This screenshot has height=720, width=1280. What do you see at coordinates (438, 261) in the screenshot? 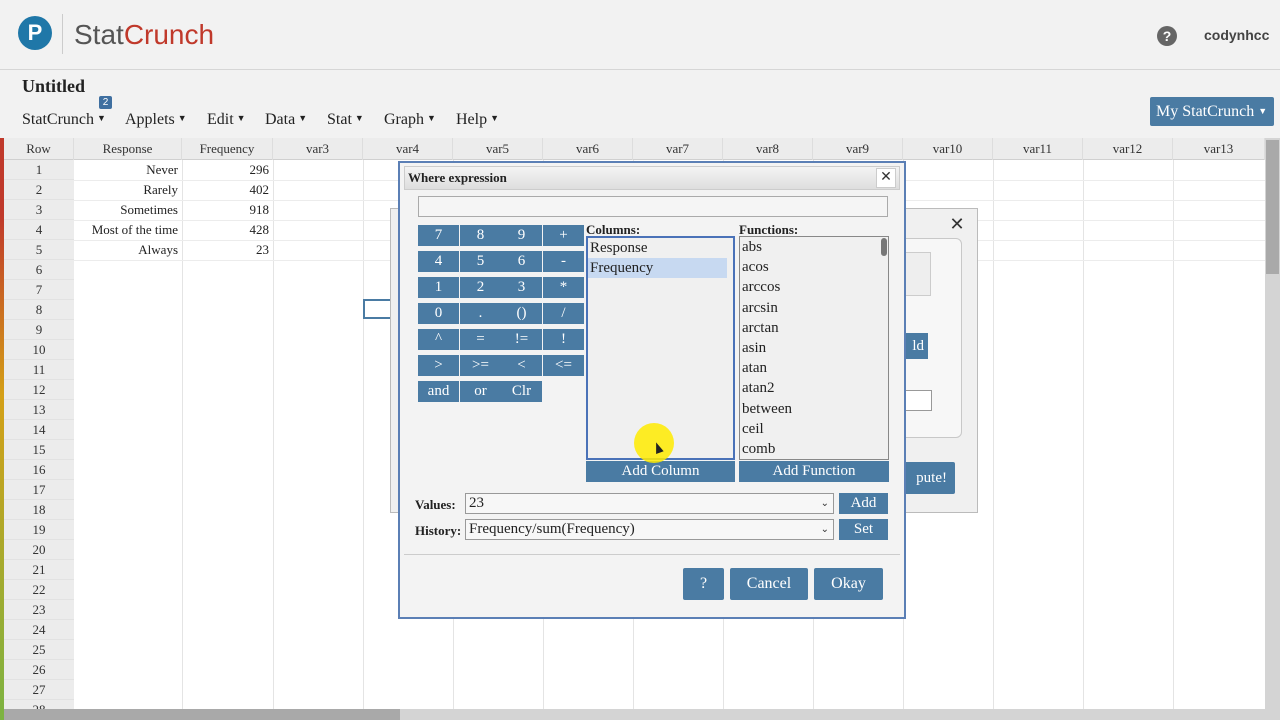
I see `key-4: 4` at bounding box center [438, 261].